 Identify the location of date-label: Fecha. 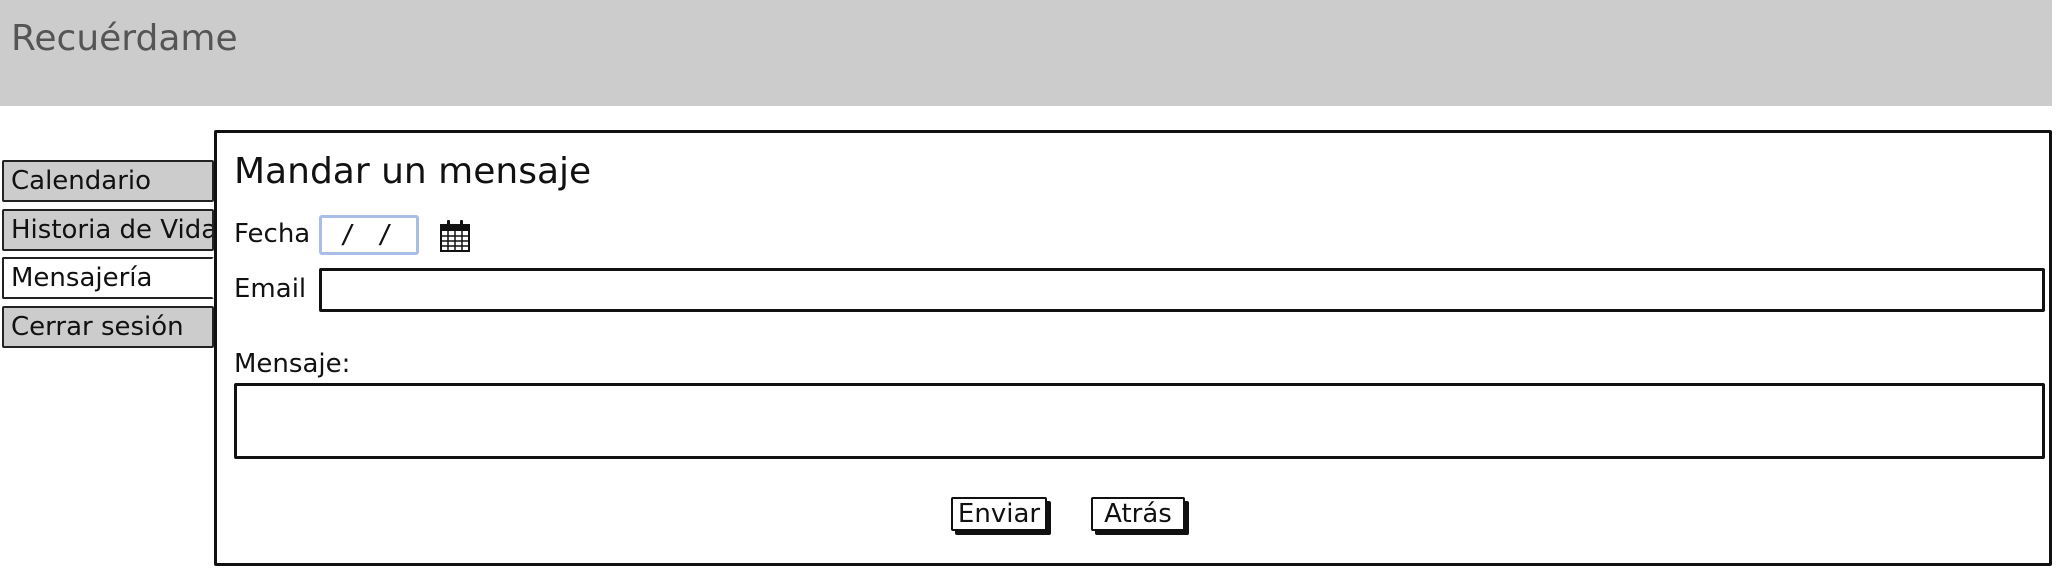
(272, 234).